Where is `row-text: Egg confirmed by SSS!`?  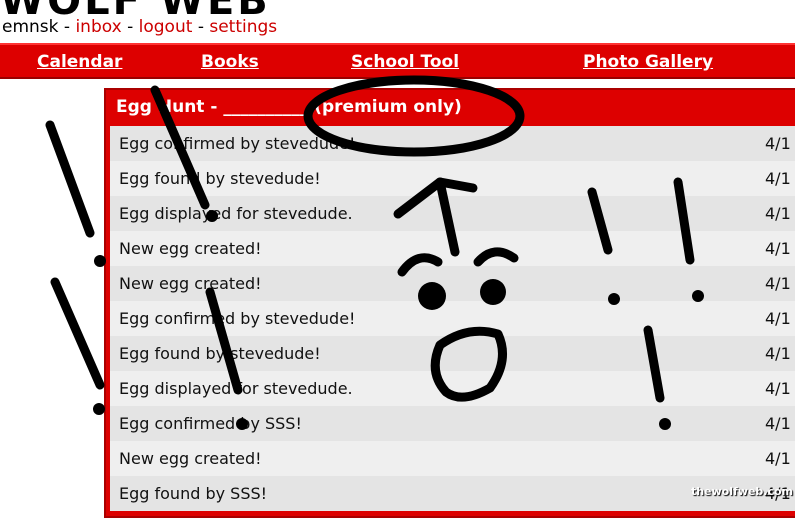 row-text: Egg confirmed by SSS! is located at coordinates (210, 423).